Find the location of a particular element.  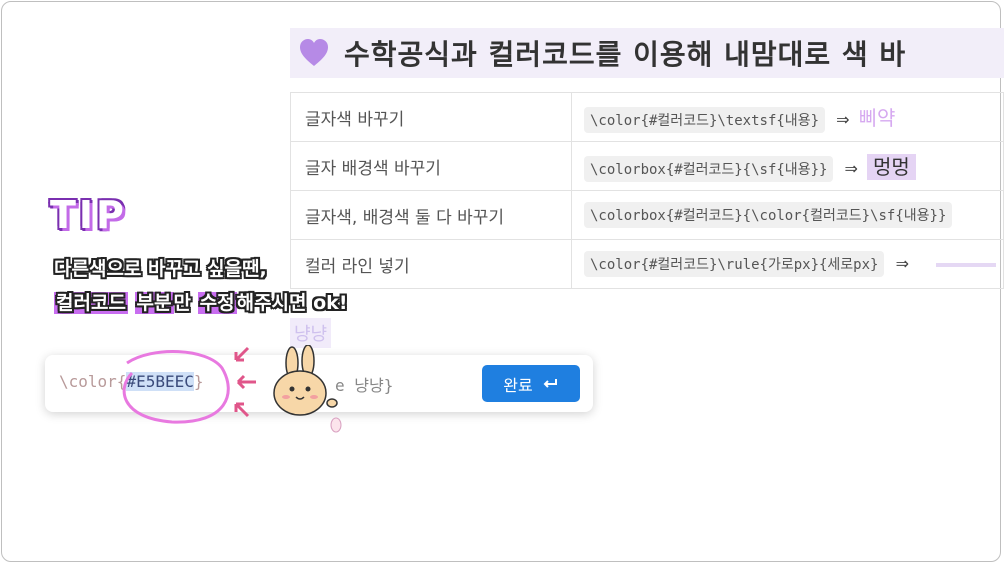

done-button: 완료 is located at coordinates (531, 383).